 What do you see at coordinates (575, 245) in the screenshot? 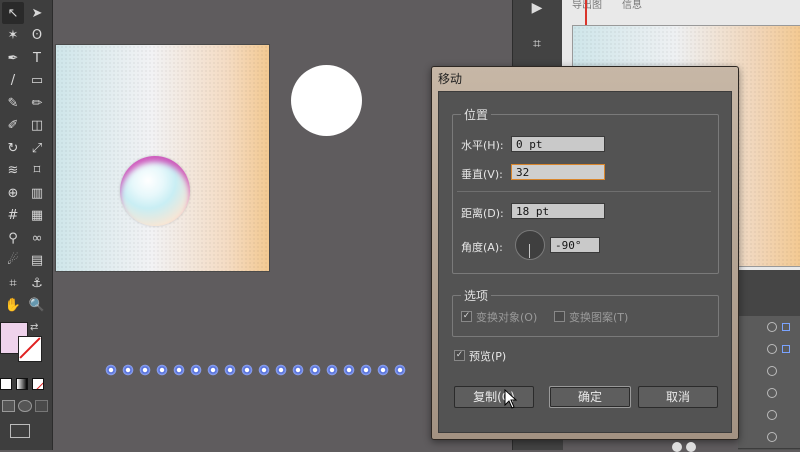
I see `angle-input: -90°` at bounding box center [575, 245].